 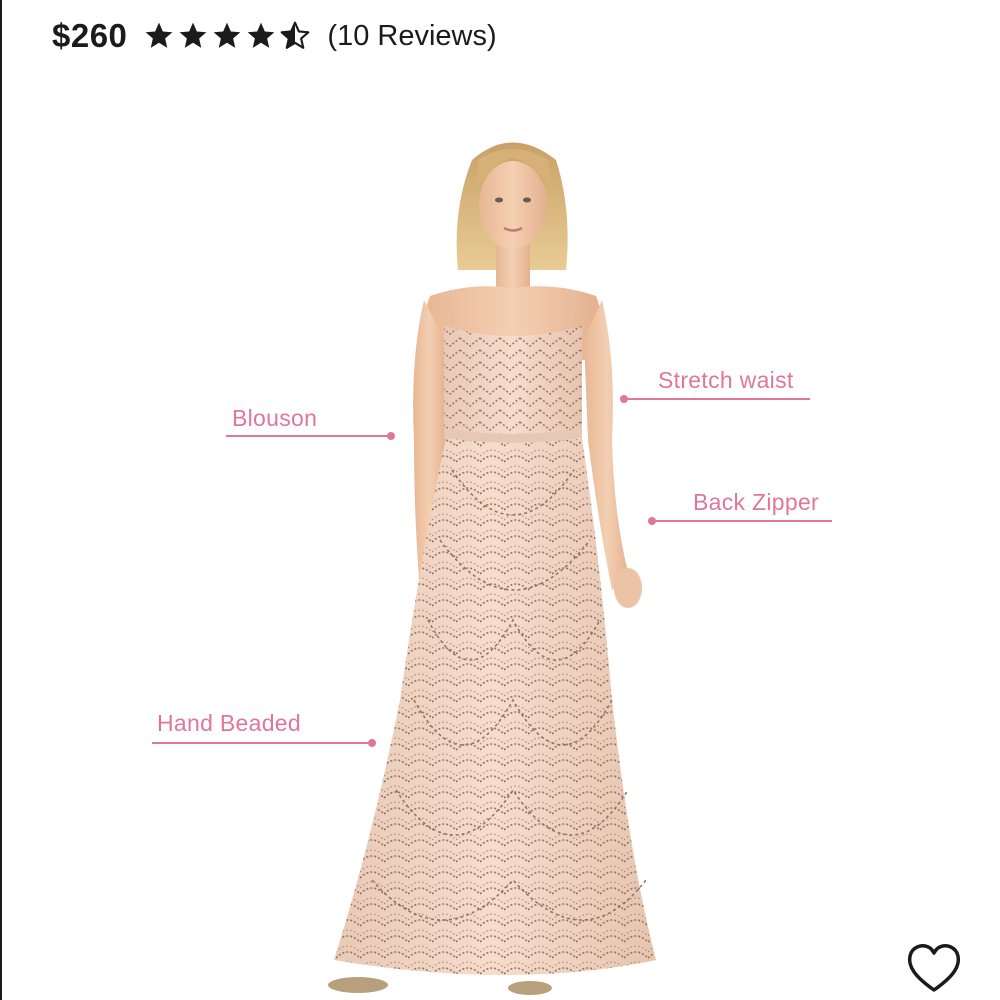 What do you see at coordinates (90, 35) in the screenshot?
I see `product-price: $260` at bounding box center [90, 35].